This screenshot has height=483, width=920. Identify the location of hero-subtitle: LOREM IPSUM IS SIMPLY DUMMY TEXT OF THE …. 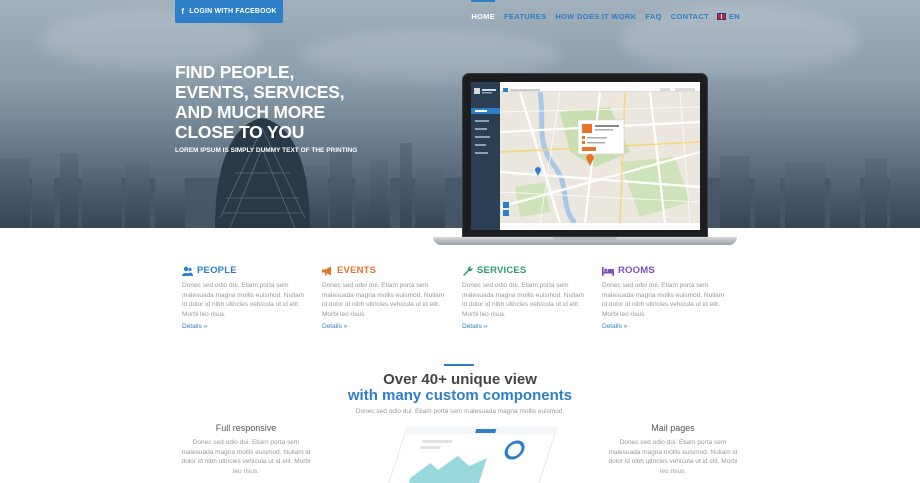
(266, 150).